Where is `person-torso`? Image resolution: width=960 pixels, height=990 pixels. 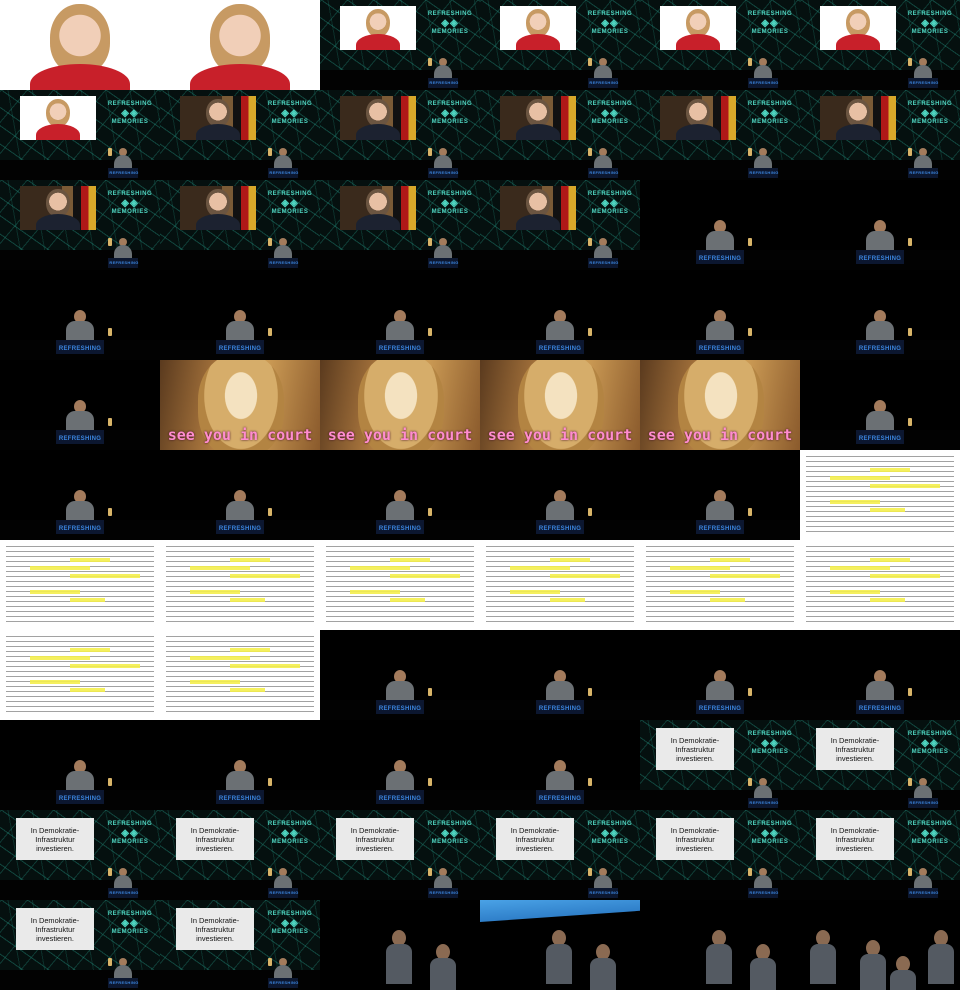
person-torso is located at coordinates (443, 974).